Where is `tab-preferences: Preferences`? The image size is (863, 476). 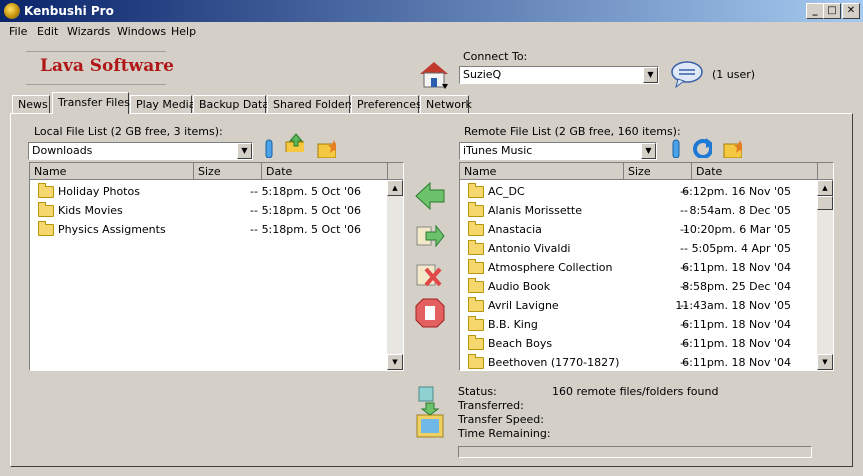
tab-preferences: Preferences is located at coordinates (386, 104).